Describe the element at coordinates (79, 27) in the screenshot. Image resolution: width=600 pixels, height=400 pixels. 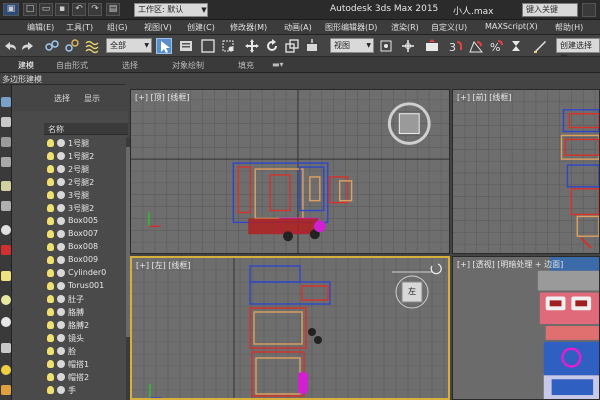
I see `menu-tools: 工具(T)` at that location.